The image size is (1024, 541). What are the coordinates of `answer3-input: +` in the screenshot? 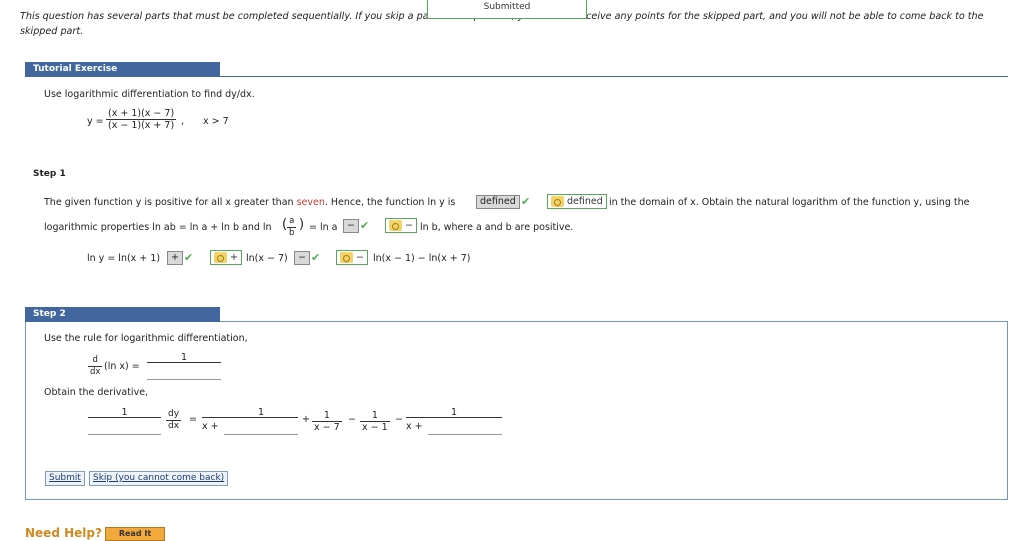 It's located at (175, 258).